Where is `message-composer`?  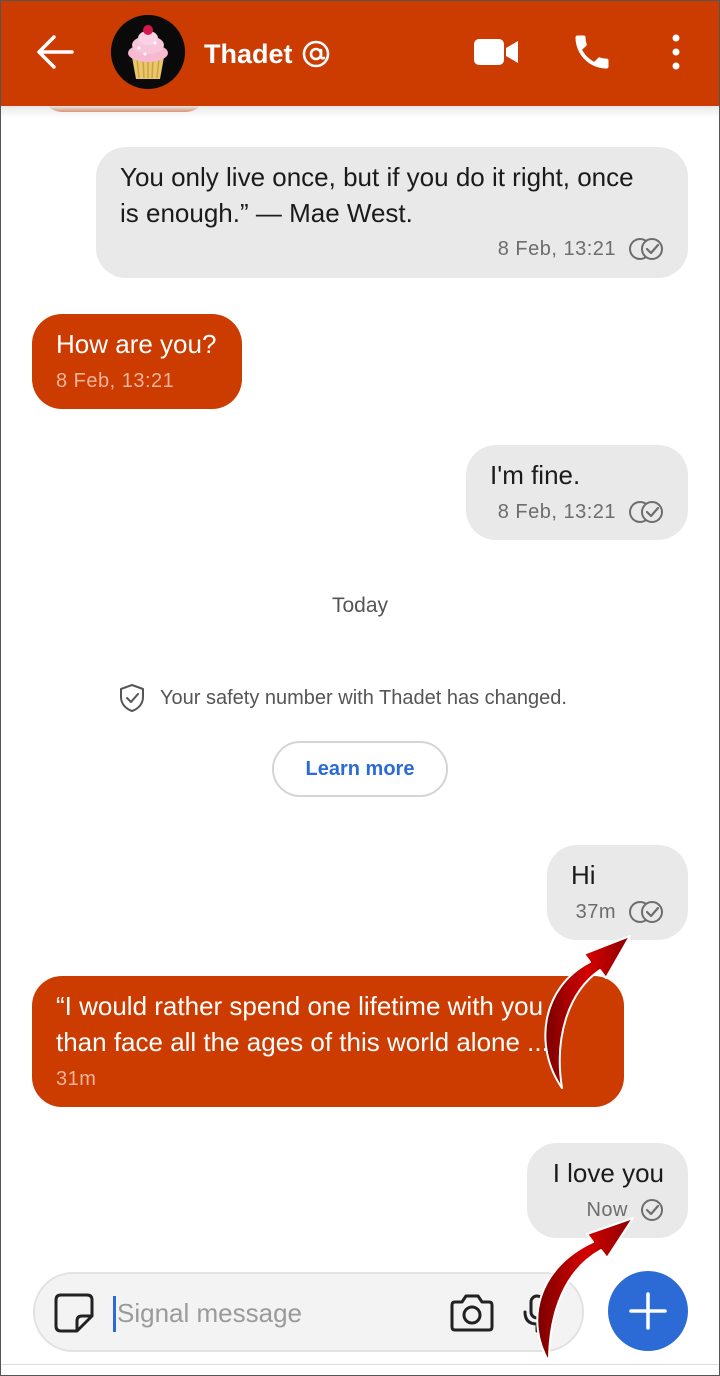 message-composer is located at coordinates (308, 1312).